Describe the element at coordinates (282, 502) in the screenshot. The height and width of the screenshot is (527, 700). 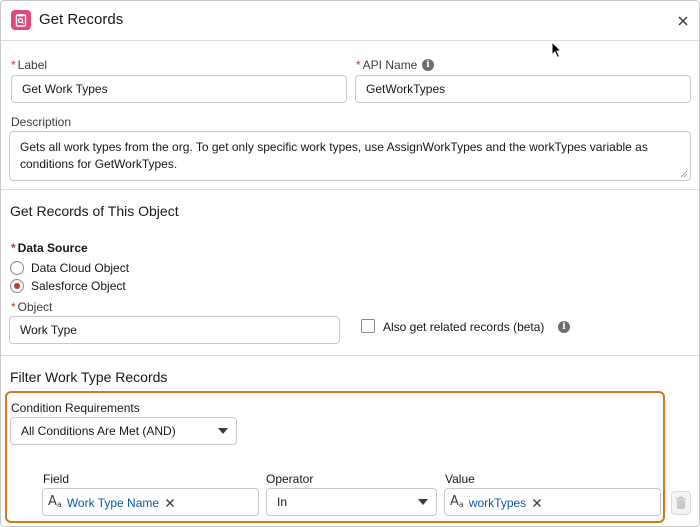
I see `operator-select-value: In` at that location.